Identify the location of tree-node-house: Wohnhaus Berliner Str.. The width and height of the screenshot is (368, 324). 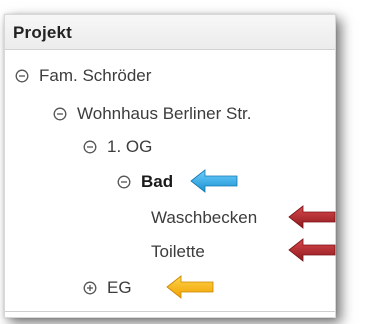
(152, 114).